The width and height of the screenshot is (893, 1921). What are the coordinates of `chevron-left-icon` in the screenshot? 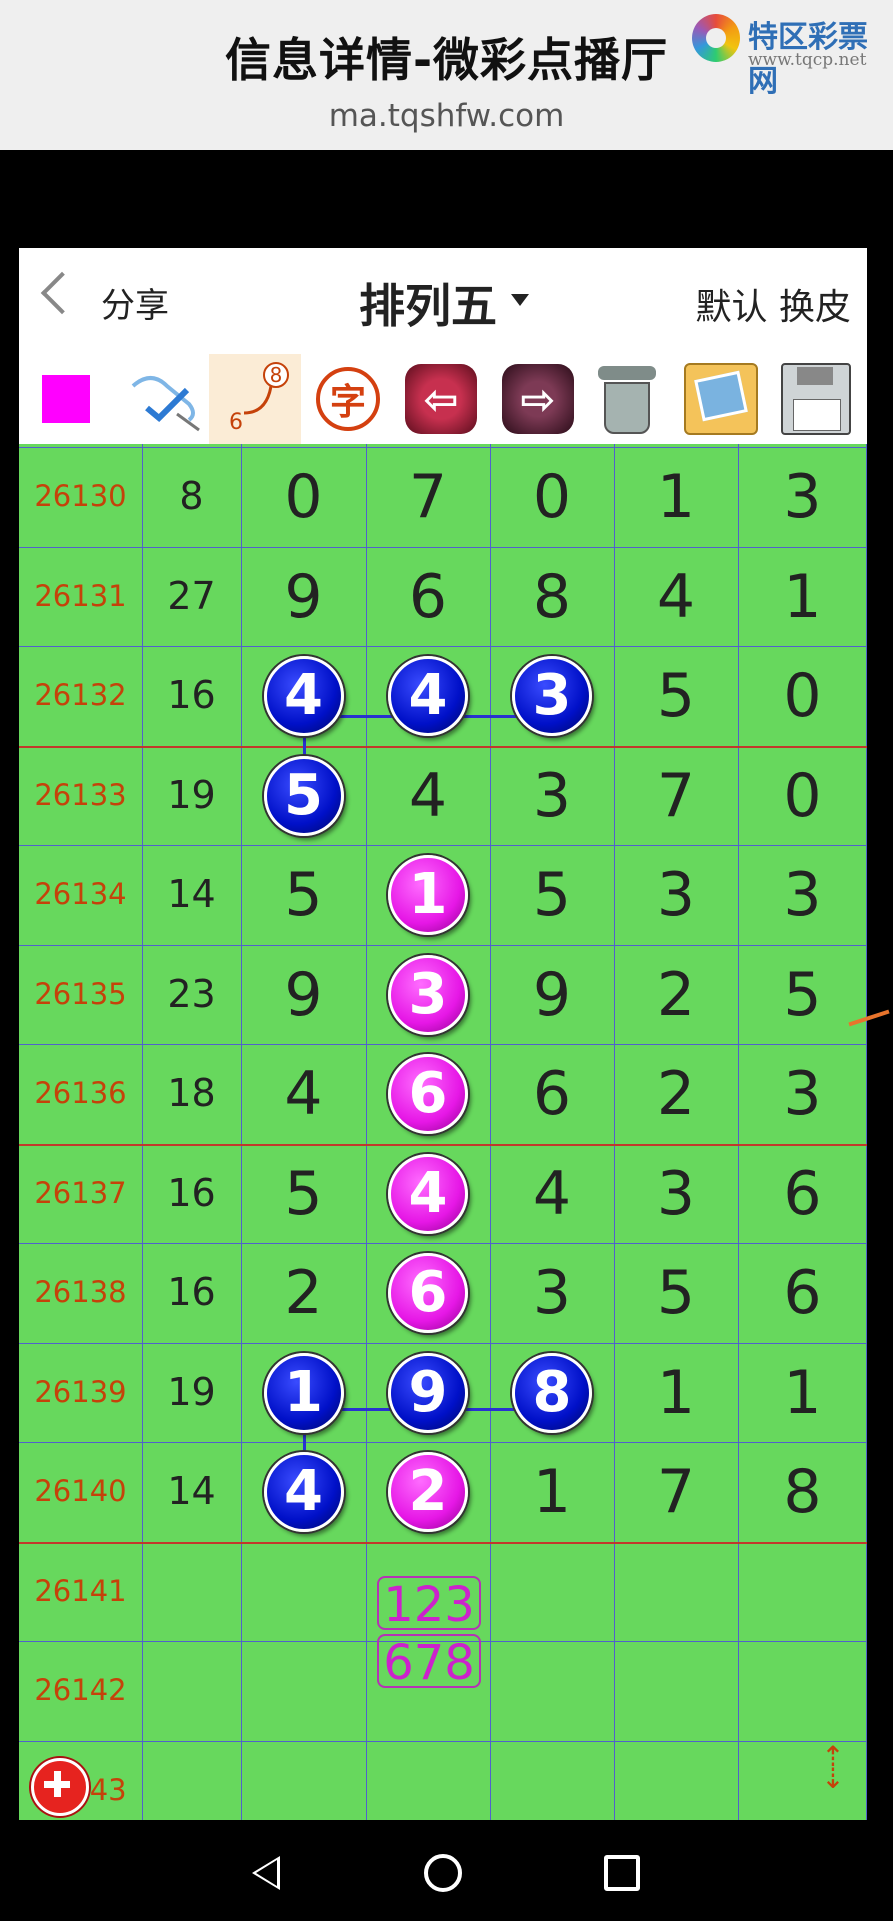 It's located at (62, 293).